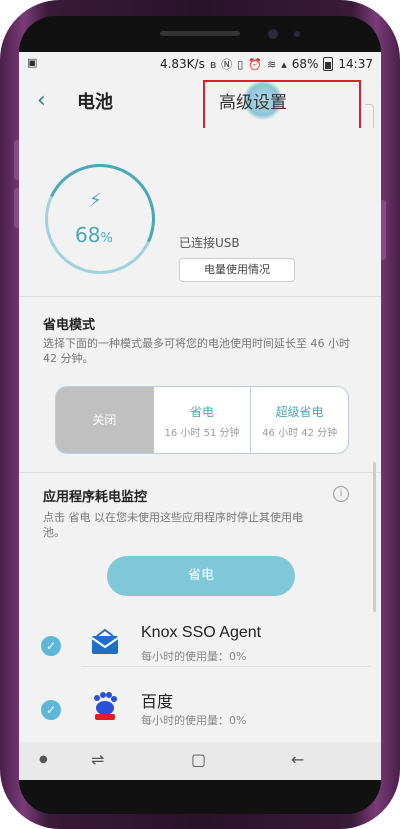 Image resolution: width=400 pixels, height=829 pixels. I want to click on mode-ultra-time: 46 小时 42 分钟, so click(300, 433).